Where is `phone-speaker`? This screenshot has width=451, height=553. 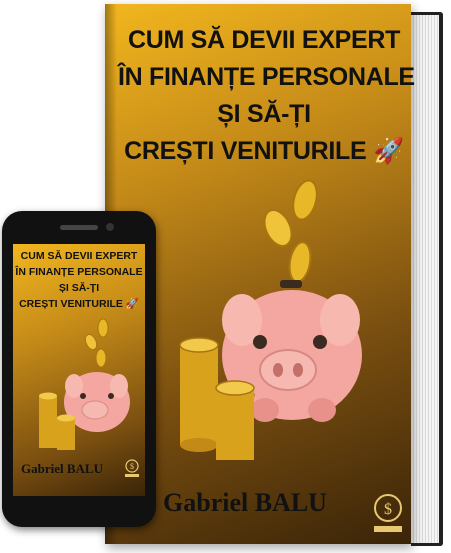
phone-speaker is located at coordinates (79, 227).